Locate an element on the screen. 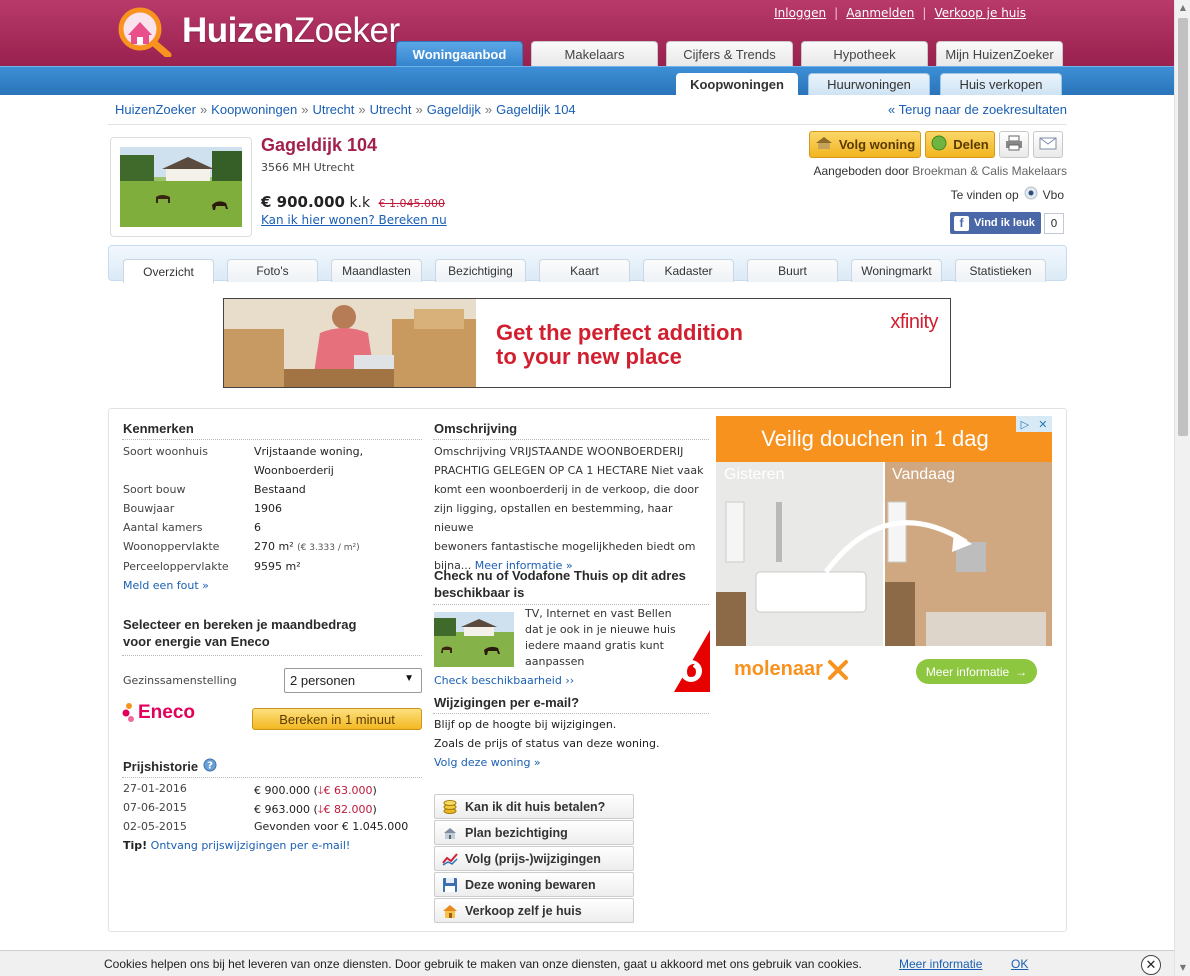 The image size is (1190, 976). household-label: Gezinssamenstelling is located at coordinates (180, 680).